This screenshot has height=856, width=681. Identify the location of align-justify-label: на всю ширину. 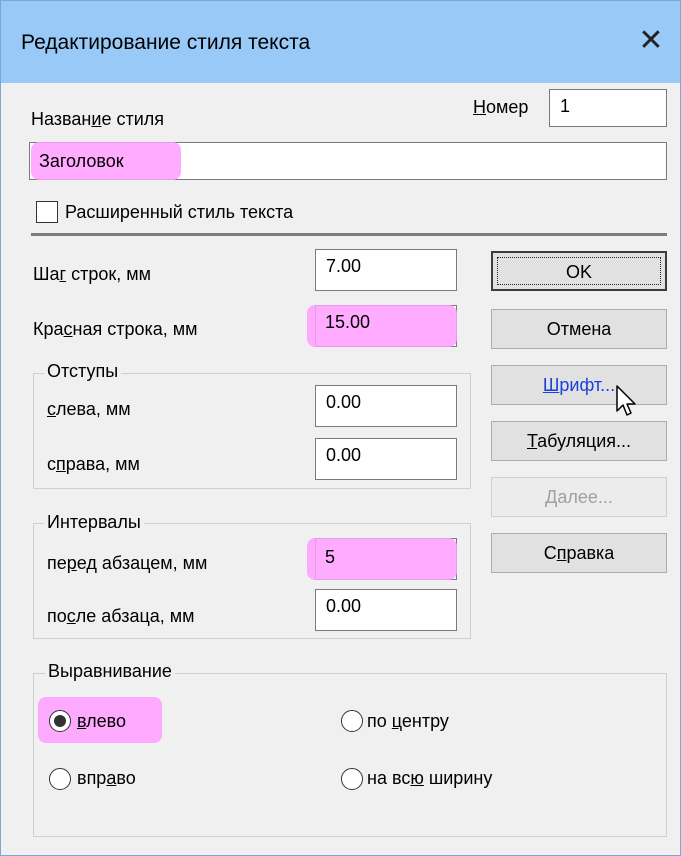
(430, 778).